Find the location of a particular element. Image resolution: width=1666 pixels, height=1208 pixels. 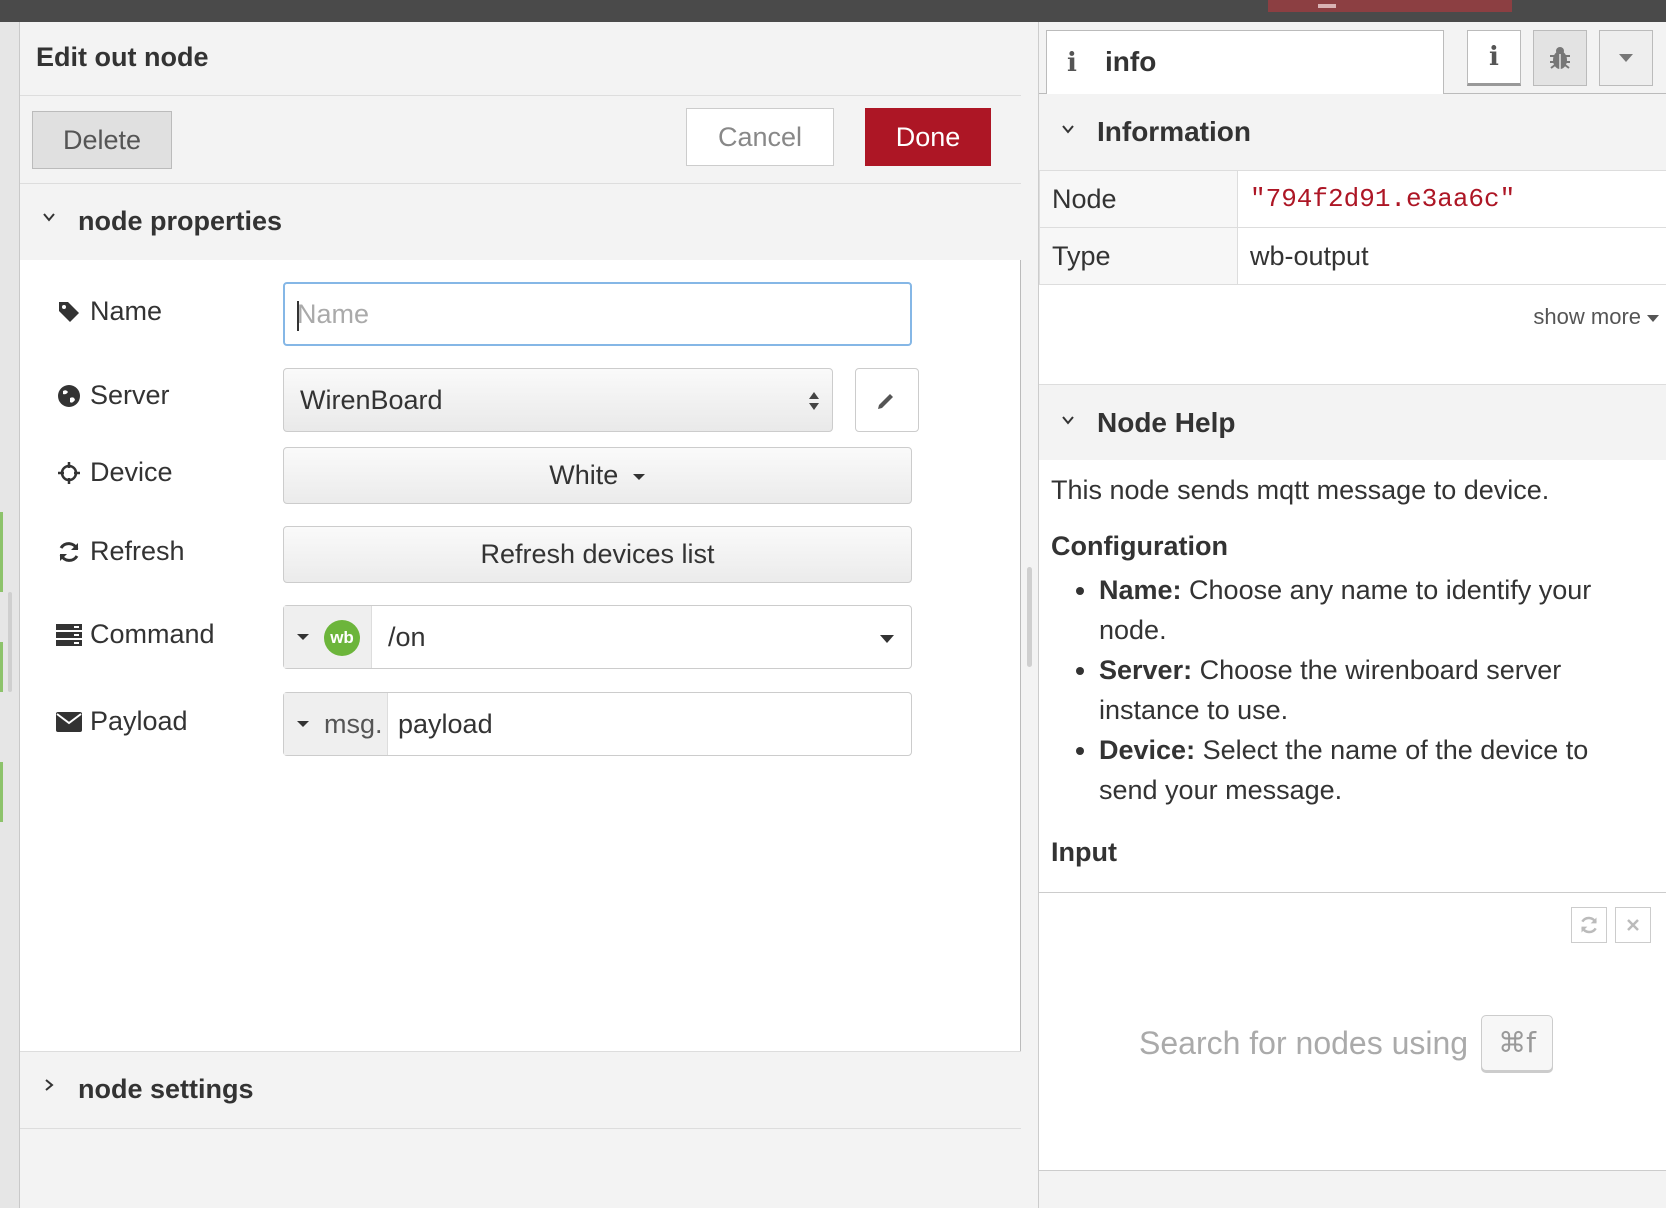

tray-toolbar: Delete Cancel Done is located at coordinates (520, 140).